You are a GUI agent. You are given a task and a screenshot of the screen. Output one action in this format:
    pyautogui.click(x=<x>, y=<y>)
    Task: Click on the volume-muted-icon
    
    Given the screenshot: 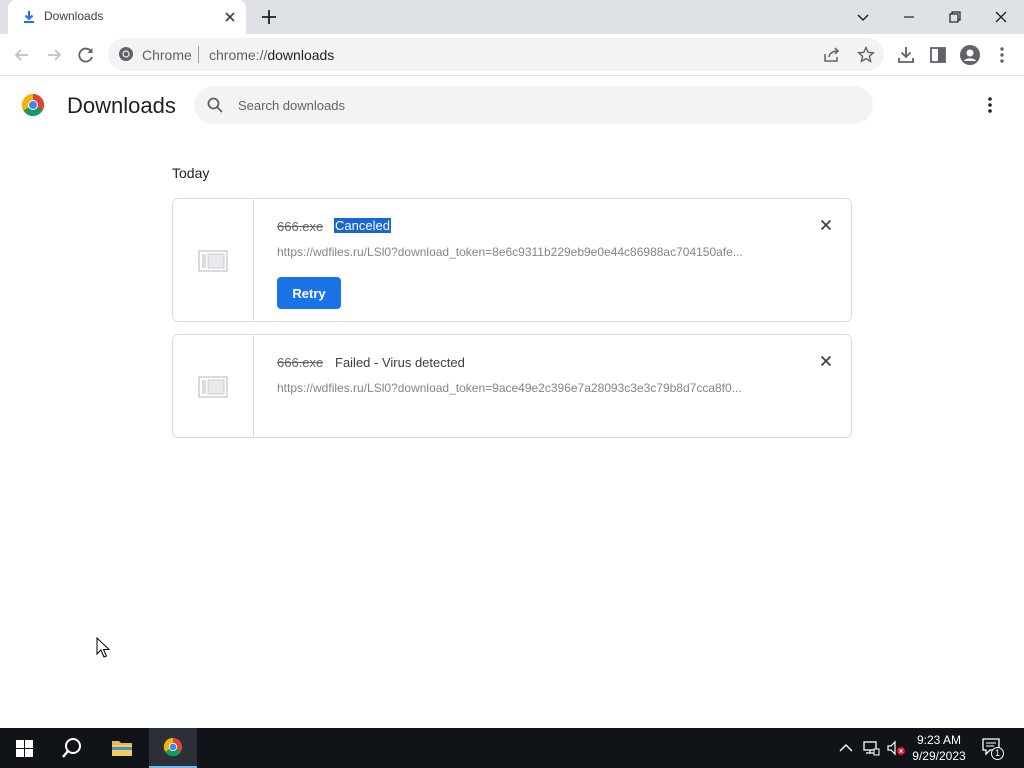 What is the action you would take?
    pyautogui.click(x=896, y=748)
    